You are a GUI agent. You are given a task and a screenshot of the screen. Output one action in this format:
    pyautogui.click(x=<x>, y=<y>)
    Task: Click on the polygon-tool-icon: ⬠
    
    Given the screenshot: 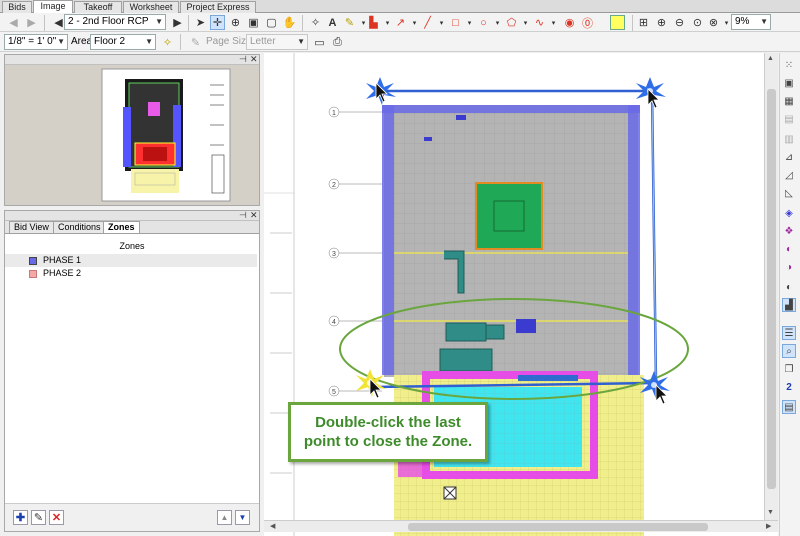 What is the action you would take?
    pyautogui.click(x=511, y=22)
    